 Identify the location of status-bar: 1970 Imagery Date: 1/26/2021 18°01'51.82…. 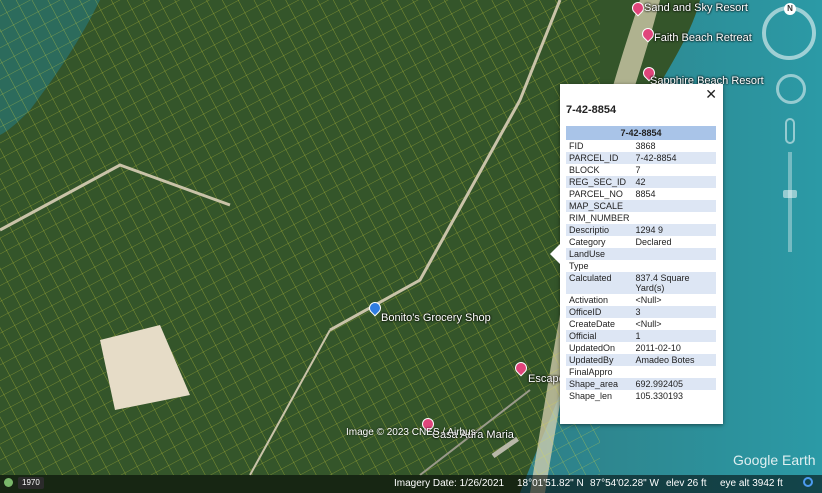
(411, 484).